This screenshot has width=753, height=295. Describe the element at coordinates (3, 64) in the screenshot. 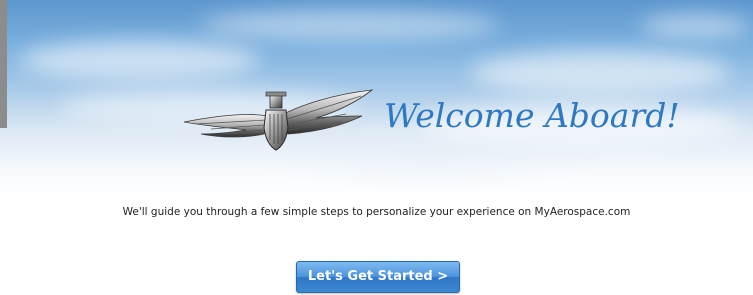

I see `side-edge-bar` at that location.